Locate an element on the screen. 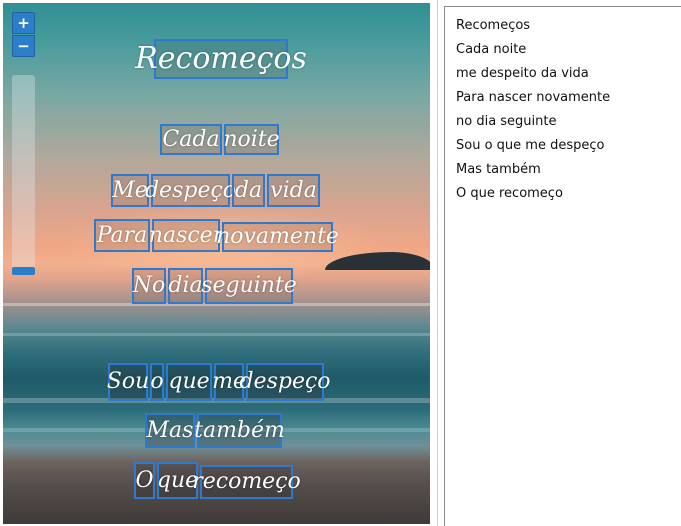 The height and width of the screenshot is (526, 681). word-box: vida is located at coordinates (293, 190).